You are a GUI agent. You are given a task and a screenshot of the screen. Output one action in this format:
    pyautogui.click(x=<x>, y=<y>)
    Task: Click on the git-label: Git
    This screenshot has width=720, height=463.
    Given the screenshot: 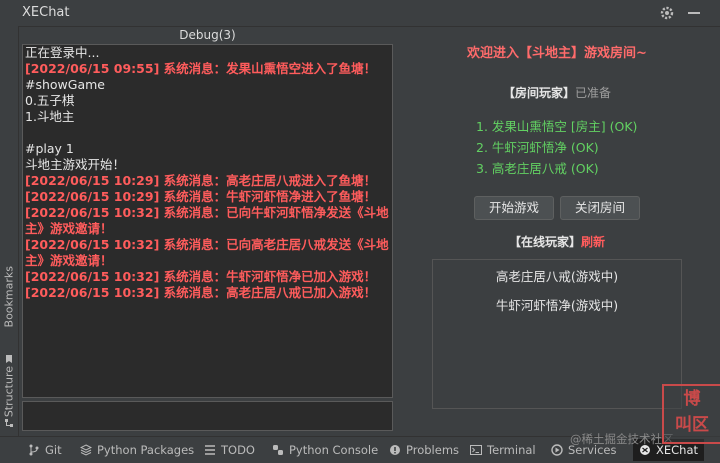 What is the action you would take?
    pyautogui.click(x=53, y=450)
    